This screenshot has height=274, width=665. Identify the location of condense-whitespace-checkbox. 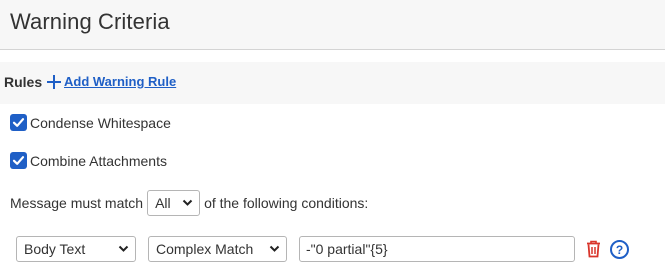
(18, 122).